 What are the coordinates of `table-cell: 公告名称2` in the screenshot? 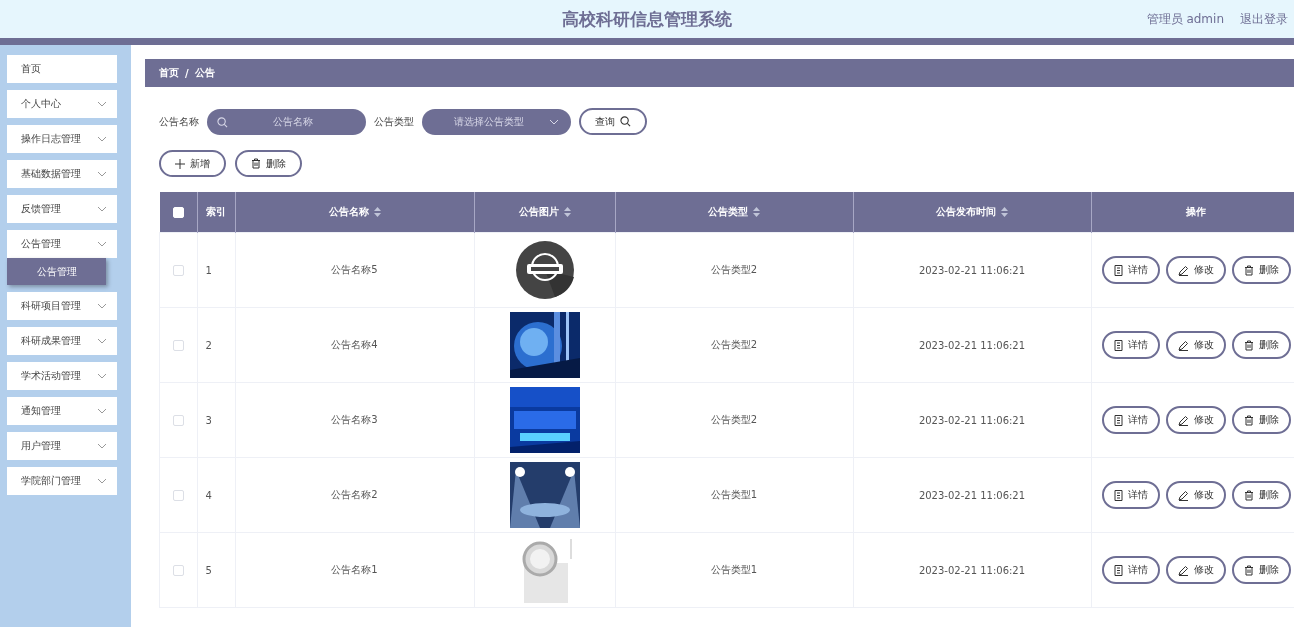 It's located at (354, 494).